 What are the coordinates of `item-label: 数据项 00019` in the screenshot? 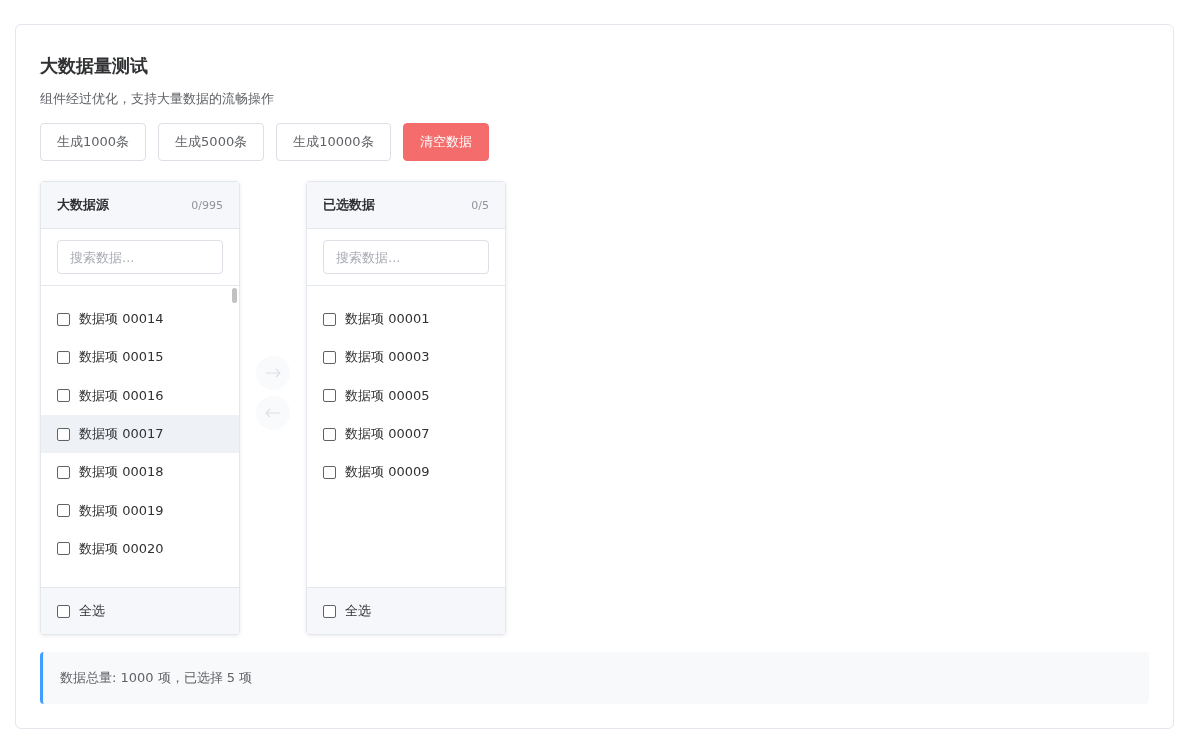 It's located at (121, 510).